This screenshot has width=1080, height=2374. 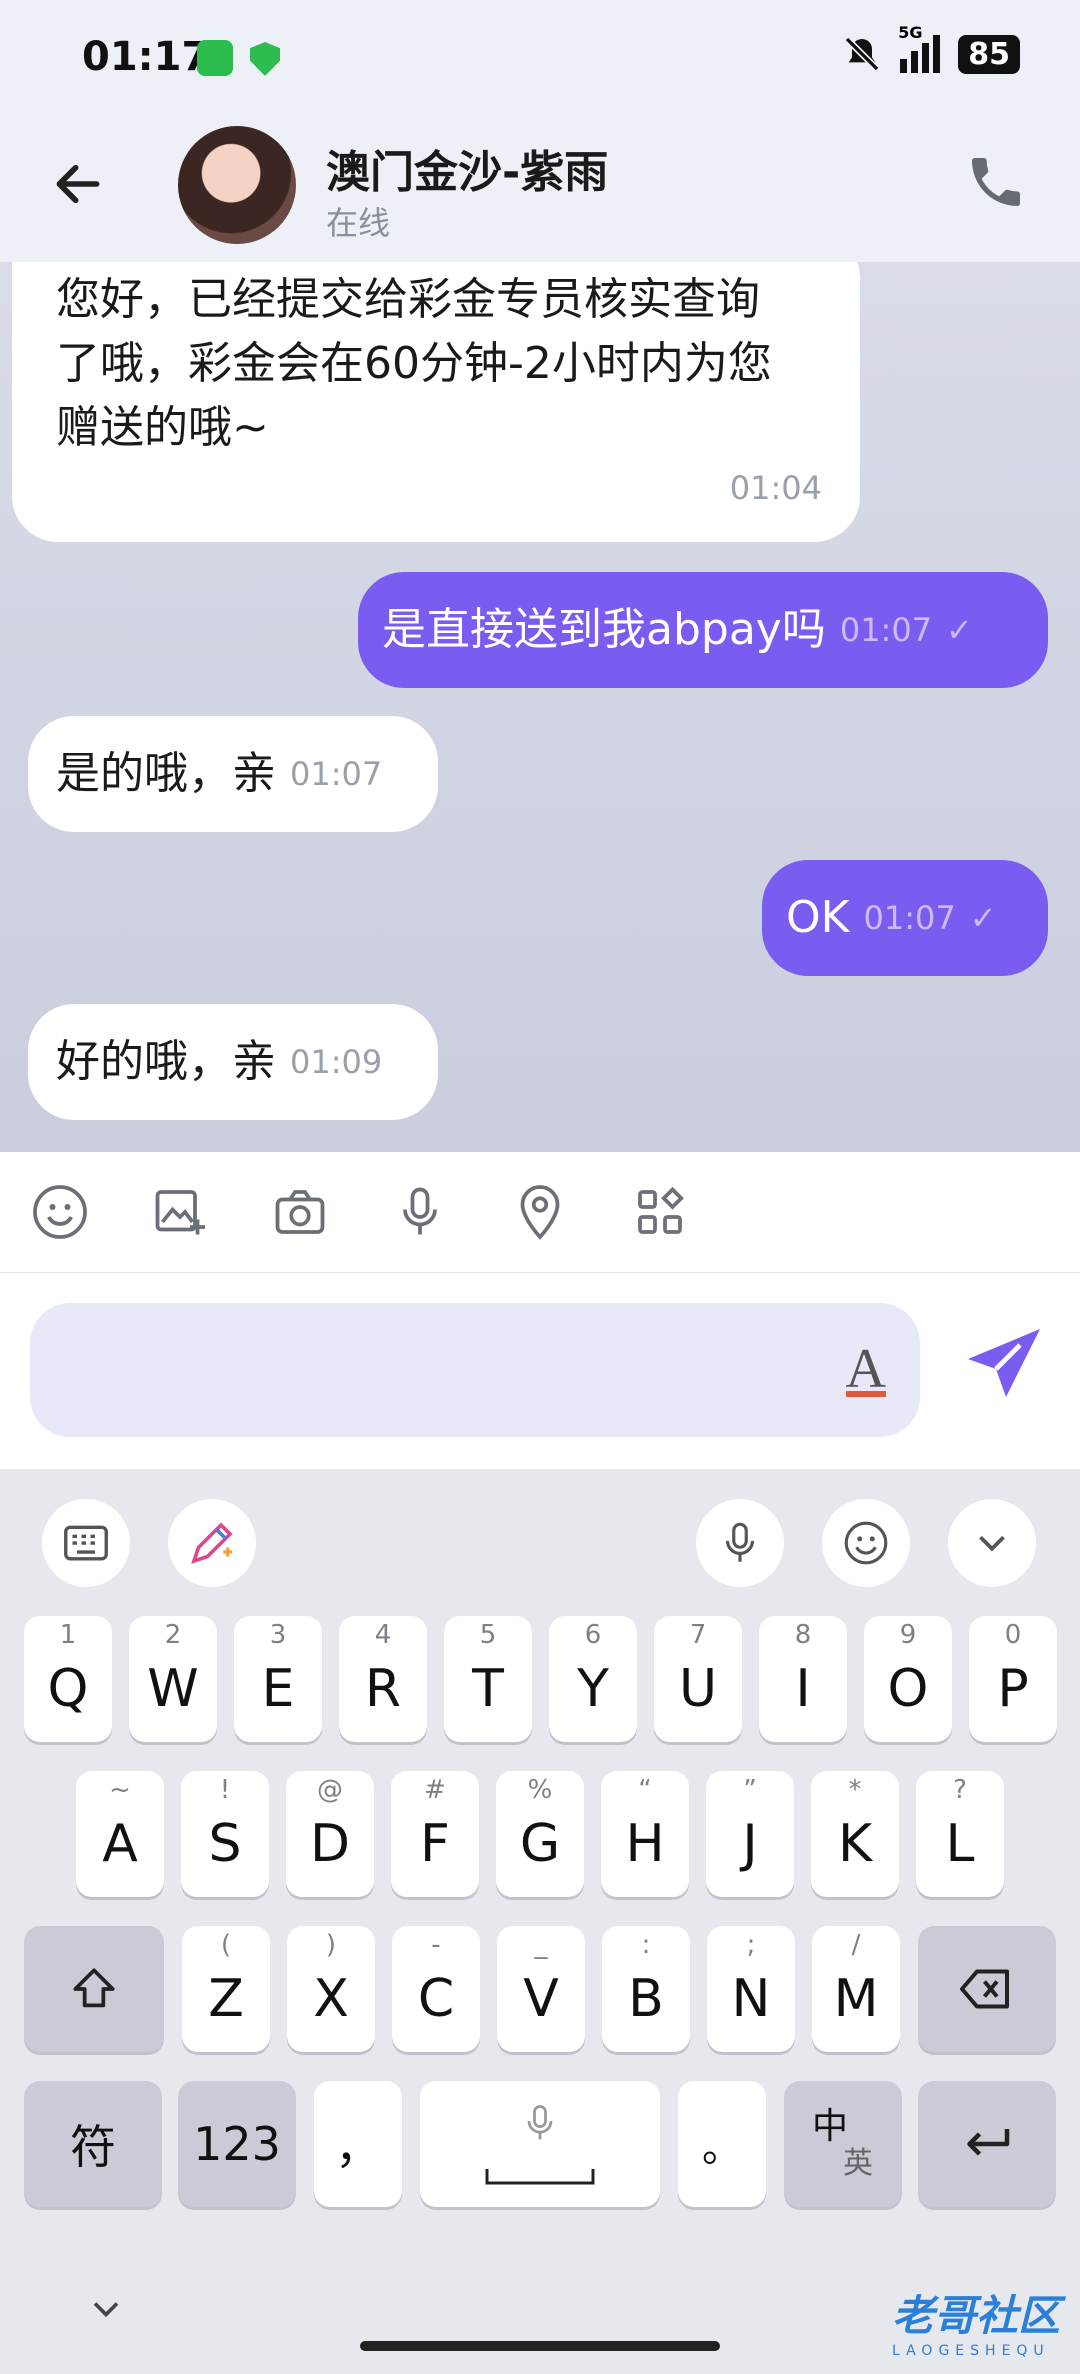 I want to click on key-hint: ;, so click(x=751, y=1945).